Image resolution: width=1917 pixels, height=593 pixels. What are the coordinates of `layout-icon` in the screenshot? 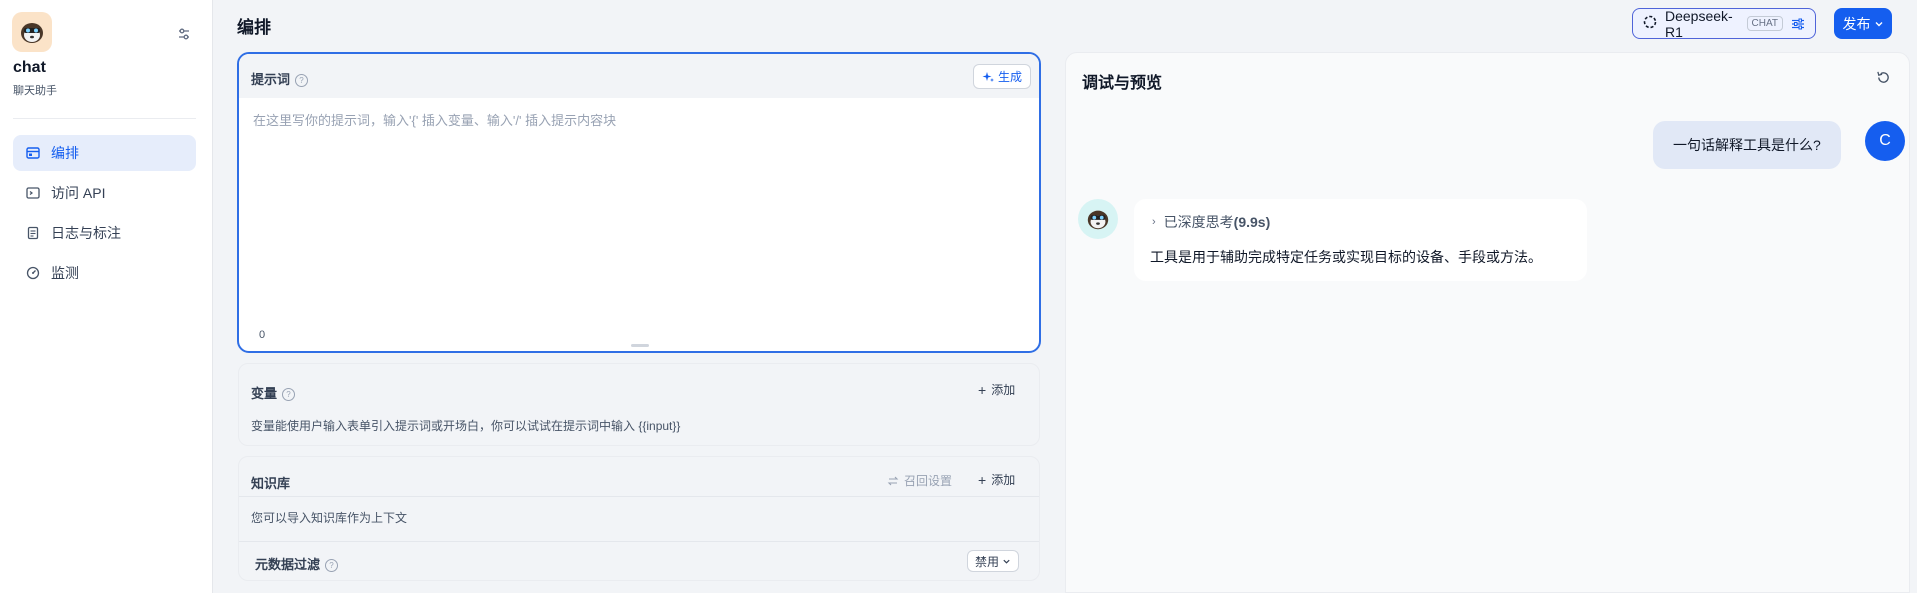 It's located at (33, 153).